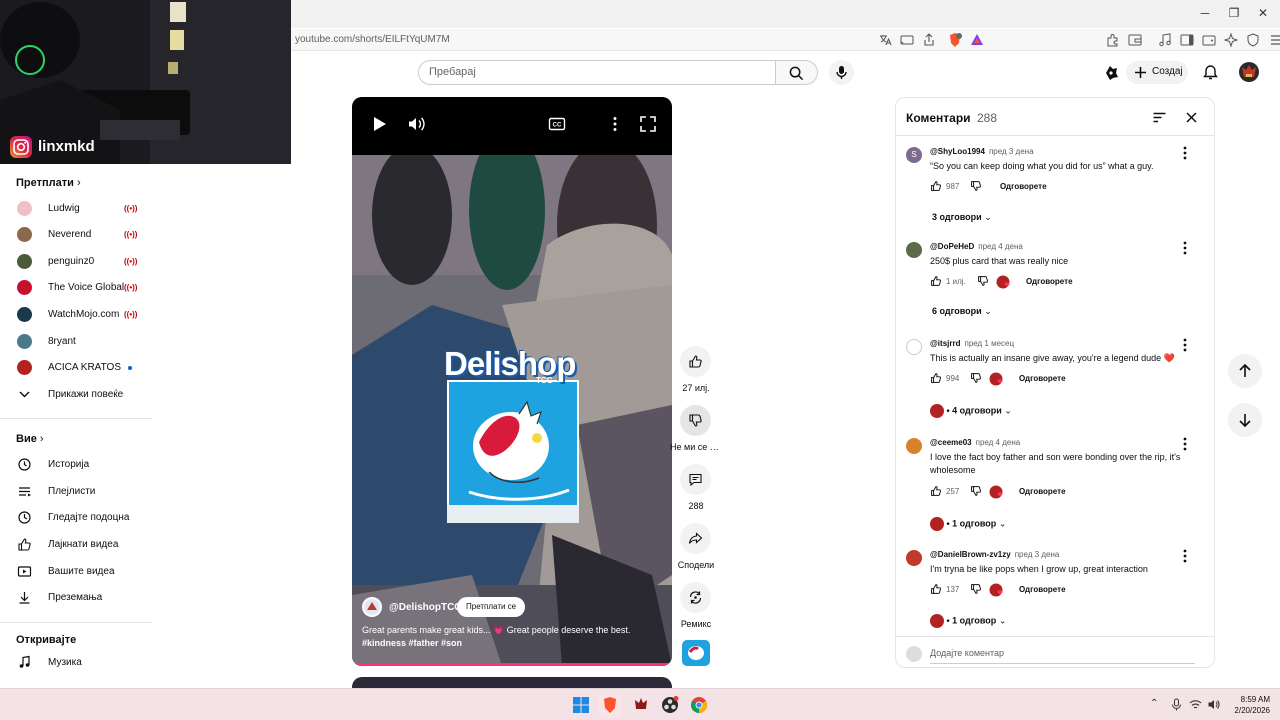  I want to click on caption-hashtags: #kindness #father #son, so click(412, 643).